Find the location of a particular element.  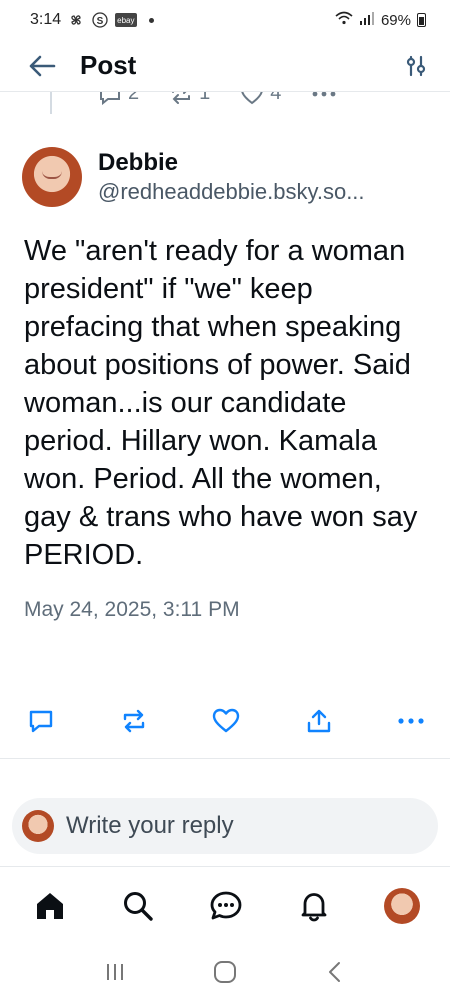

previous-like-count: 4 is located at coordinates (276, 98).